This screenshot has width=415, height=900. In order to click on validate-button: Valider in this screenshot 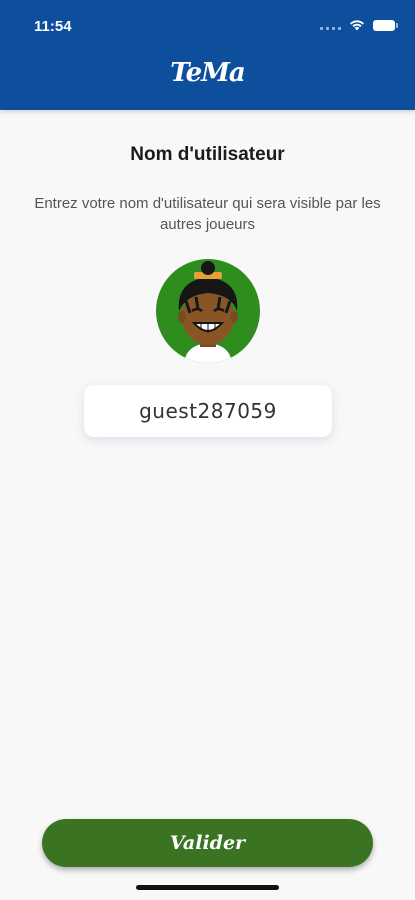, I will do `click(207, 843)`.